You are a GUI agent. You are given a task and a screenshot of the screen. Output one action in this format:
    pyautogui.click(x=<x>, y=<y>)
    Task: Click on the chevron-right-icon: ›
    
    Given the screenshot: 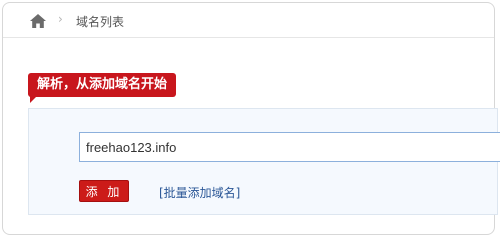 What is the action you would take?
    pyautogui.click(x=60, y=19)
    